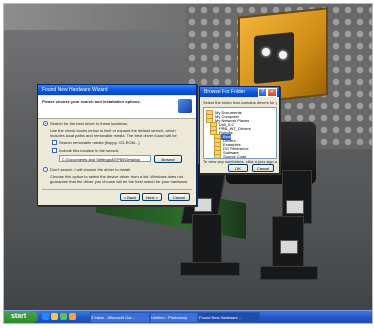 Image resolution: width=374 pixels, height=328 pixels. Describe the element at coordinates (168, 159) in the screenshot. I see `browse-button: Browse` at that location.